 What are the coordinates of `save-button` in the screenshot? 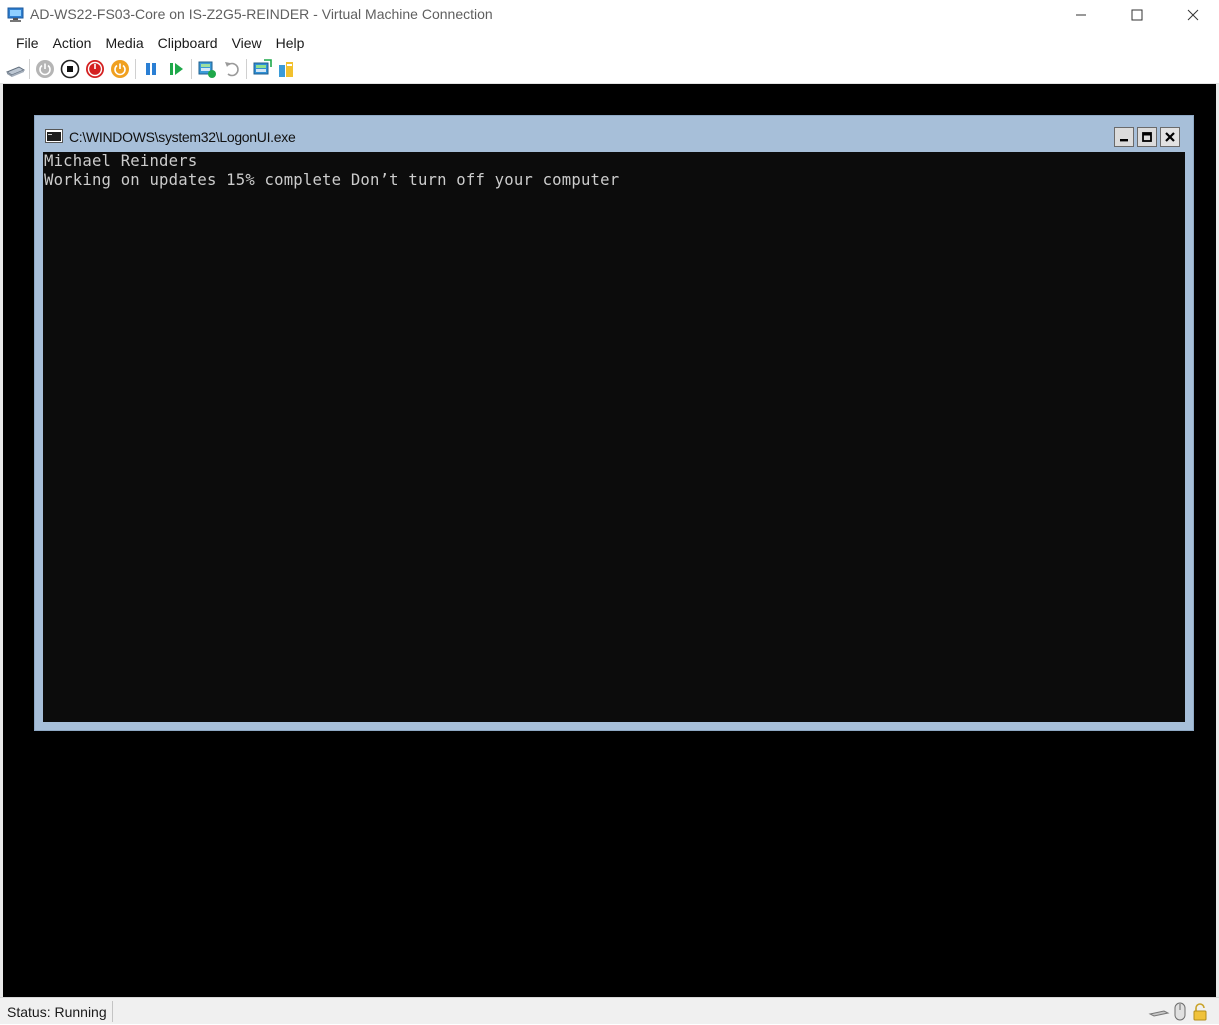 It's located at (120, 69).